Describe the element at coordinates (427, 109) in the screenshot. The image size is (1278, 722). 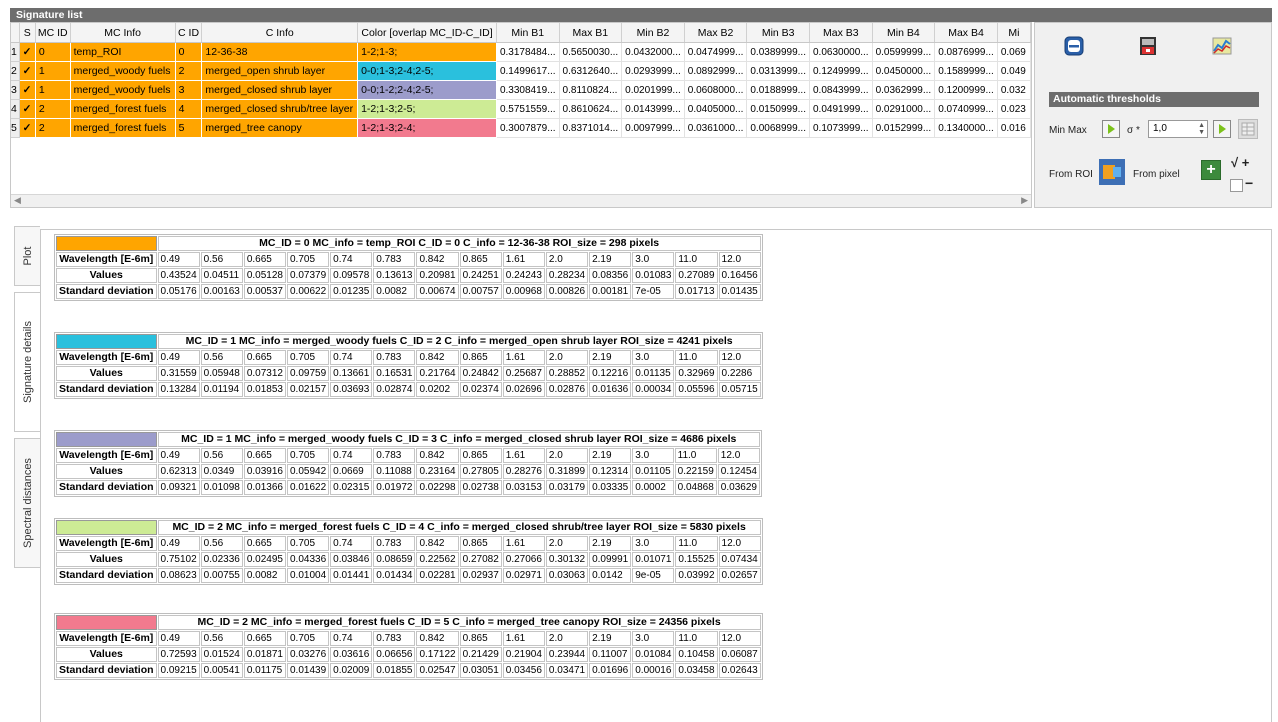
I see `cell-color: 1-2;1-3;2-5;` at that location.